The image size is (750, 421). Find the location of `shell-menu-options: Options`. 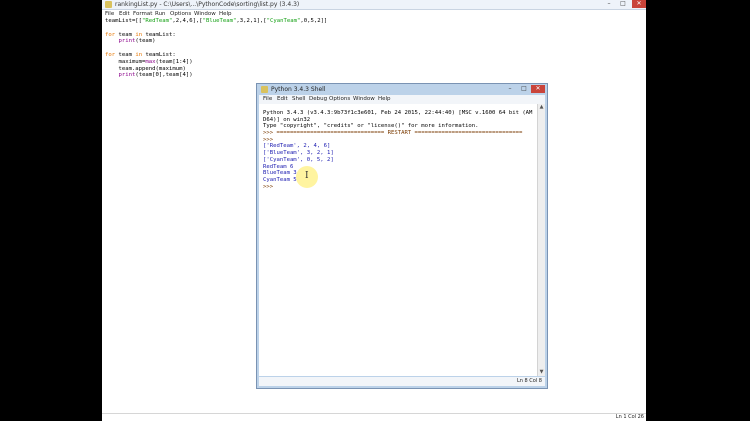

shell-menu-options: Options is located at coordinates (339, 99).